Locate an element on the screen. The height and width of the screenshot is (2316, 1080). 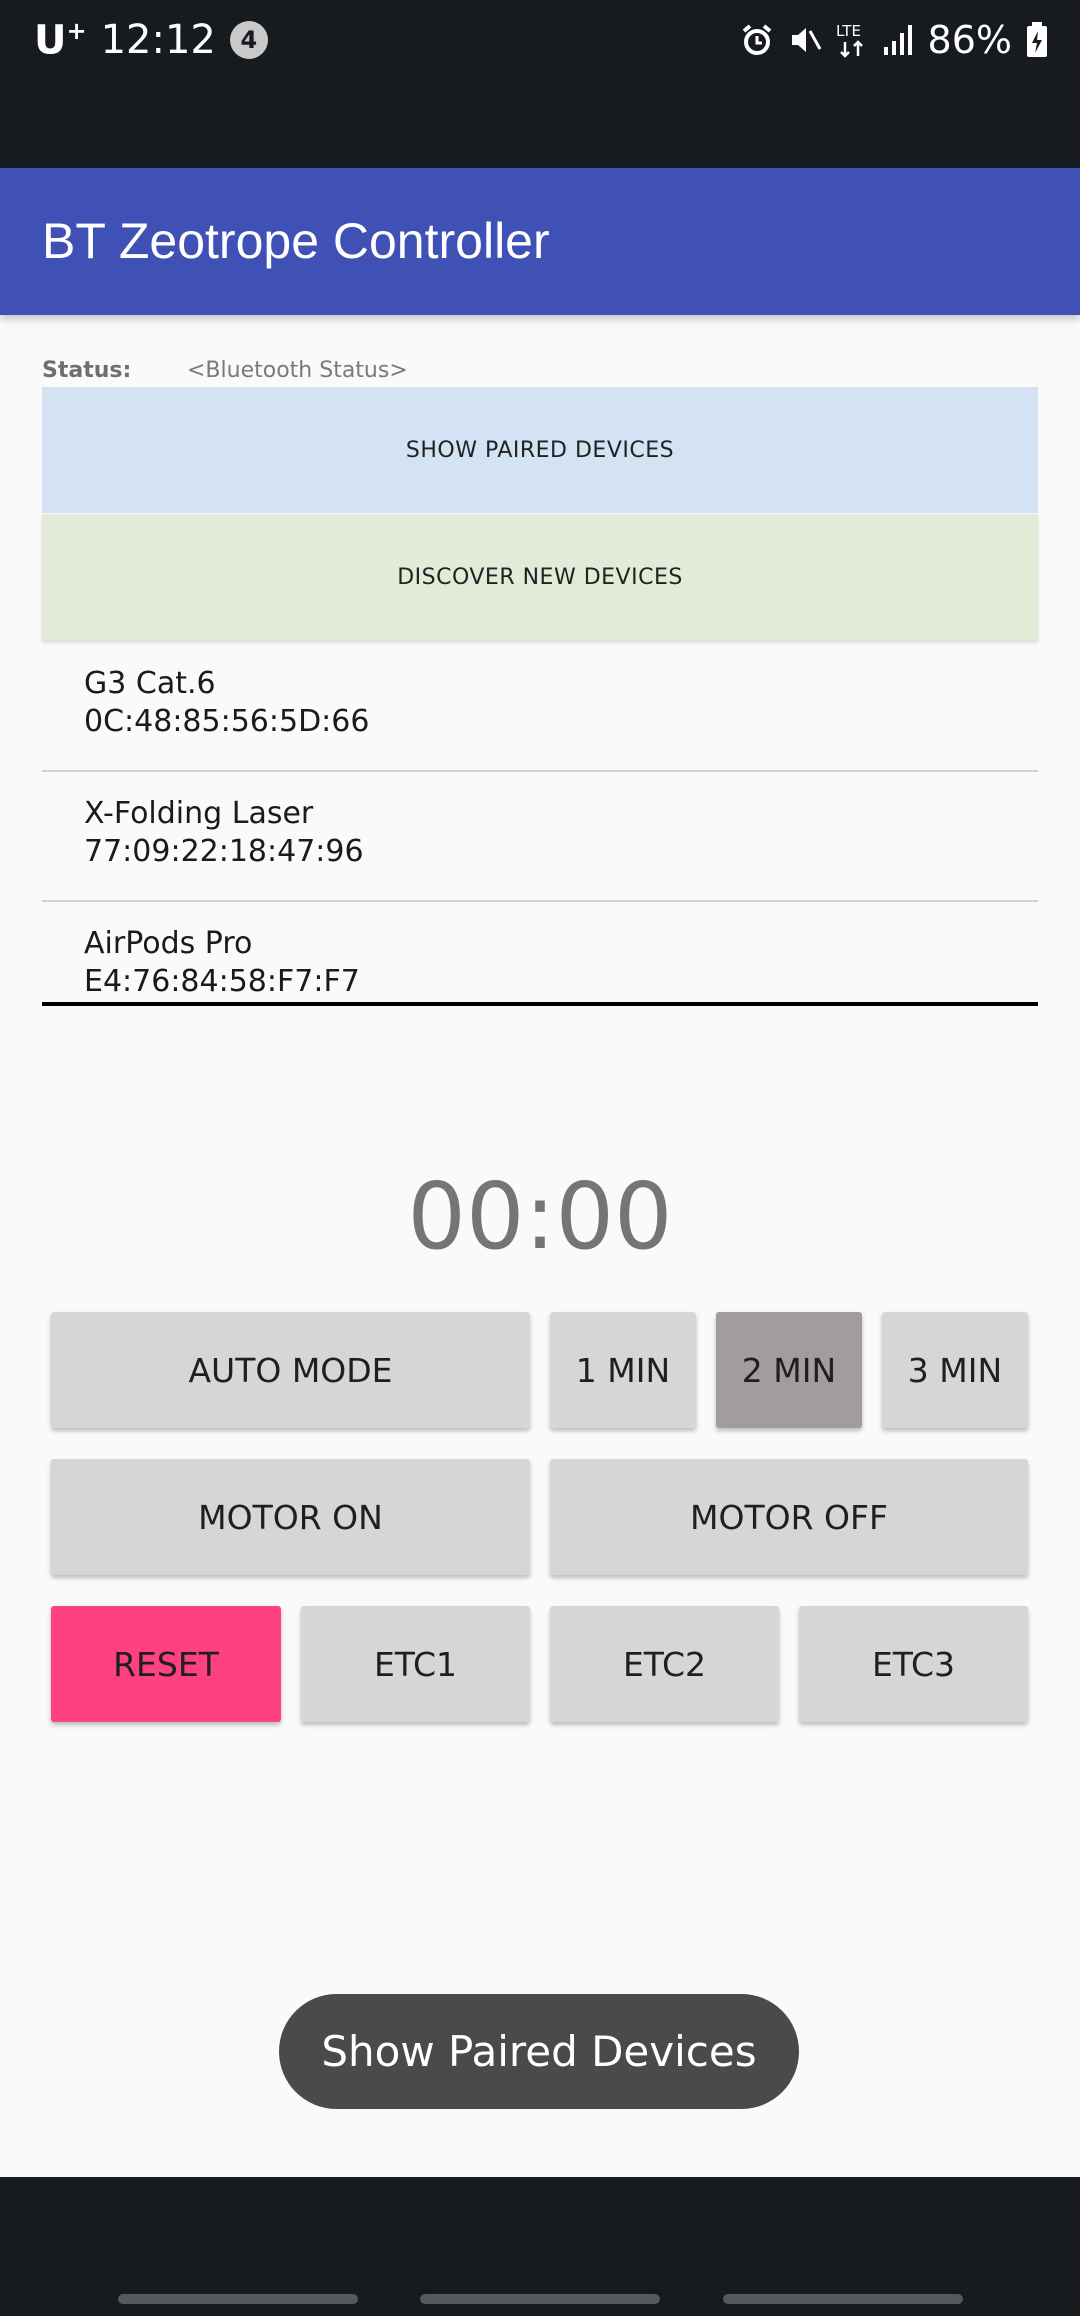
discover-new-devices-button: DISCOVER NEW DEVICES is located at coordinates (540, 577).